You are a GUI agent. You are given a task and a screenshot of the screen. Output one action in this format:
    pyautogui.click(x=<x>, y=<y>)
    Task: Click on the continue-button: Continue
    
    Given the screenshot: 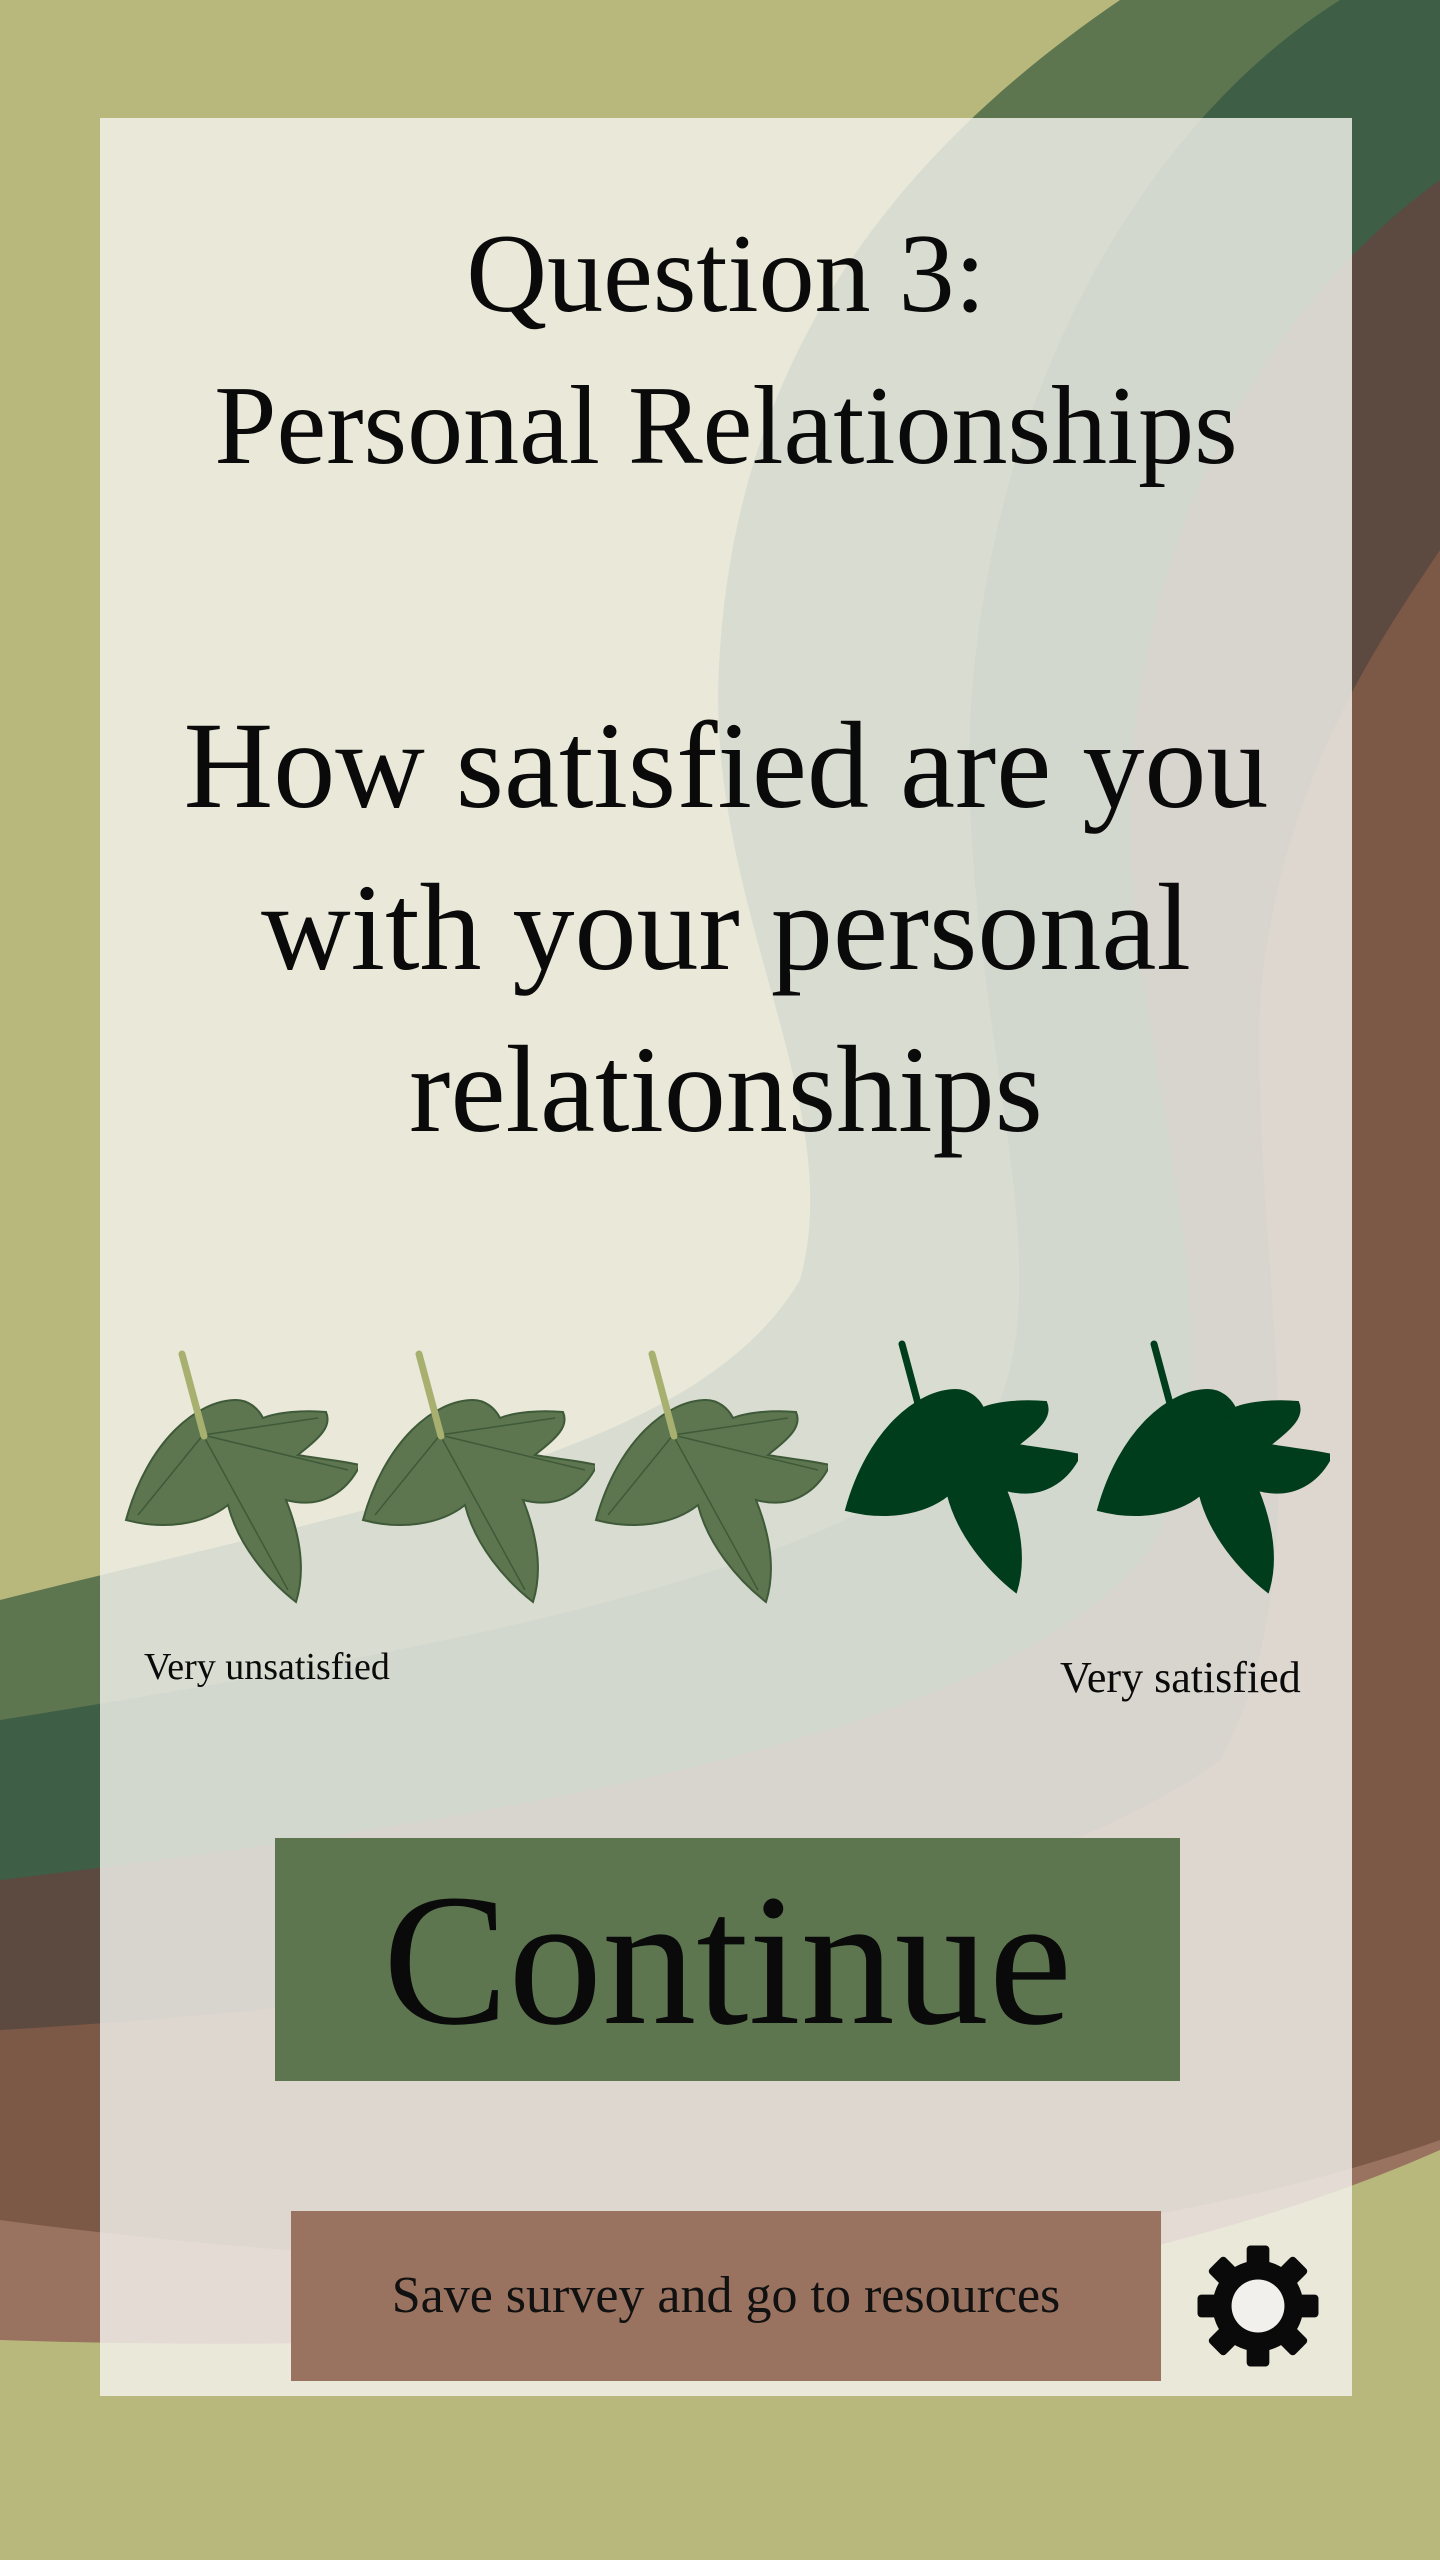 What is the action you would take?
    pyautogui.click(x=727, y=1959)
    